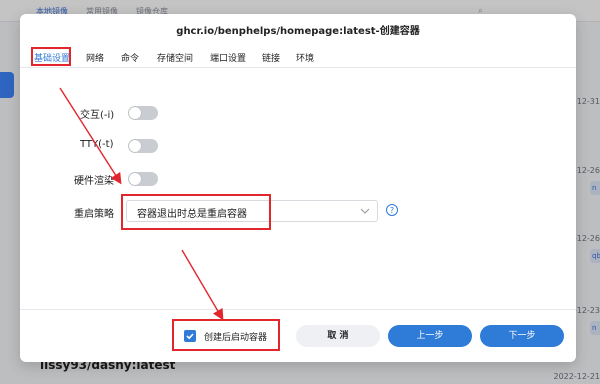 Image resolution: width=600 pixels, height=384 pixels. Describe the element at coordinates (97, 144) in the screenshot. I see `tty-label: TTY(-t)` at that location.